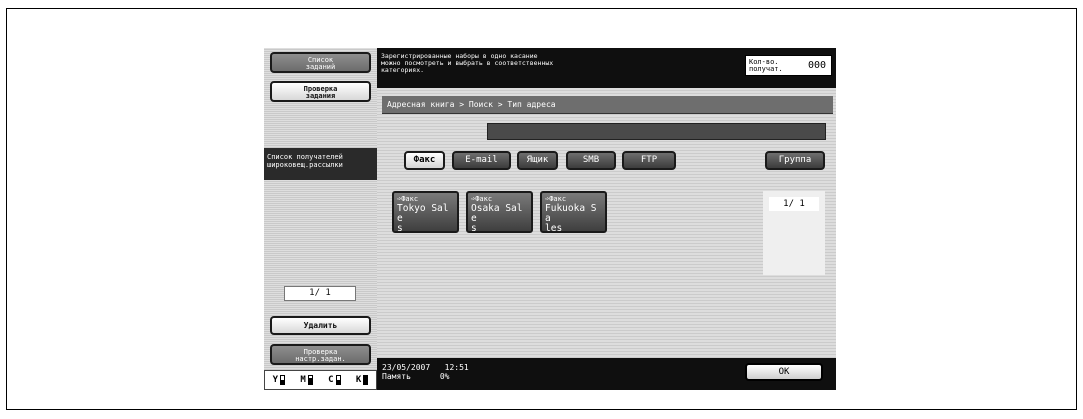 The width and height of the screenshot is (1083, 419). I want to click on job-list-label: Список заданий, so click(320, 63).